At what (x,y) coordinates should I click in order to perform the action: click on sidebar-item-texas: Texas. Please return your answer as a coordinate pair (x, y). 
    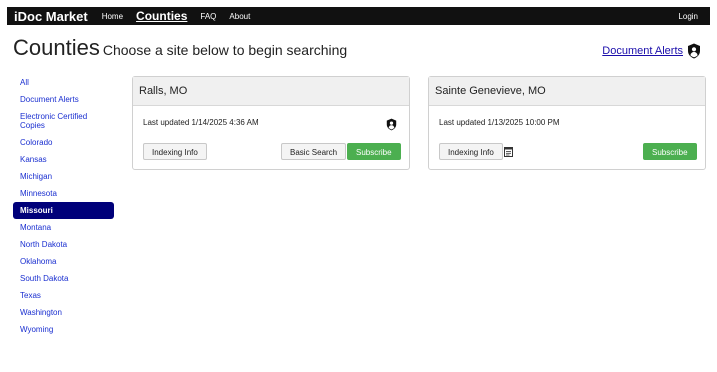
    Looking at the image, I should click on (63, 295).